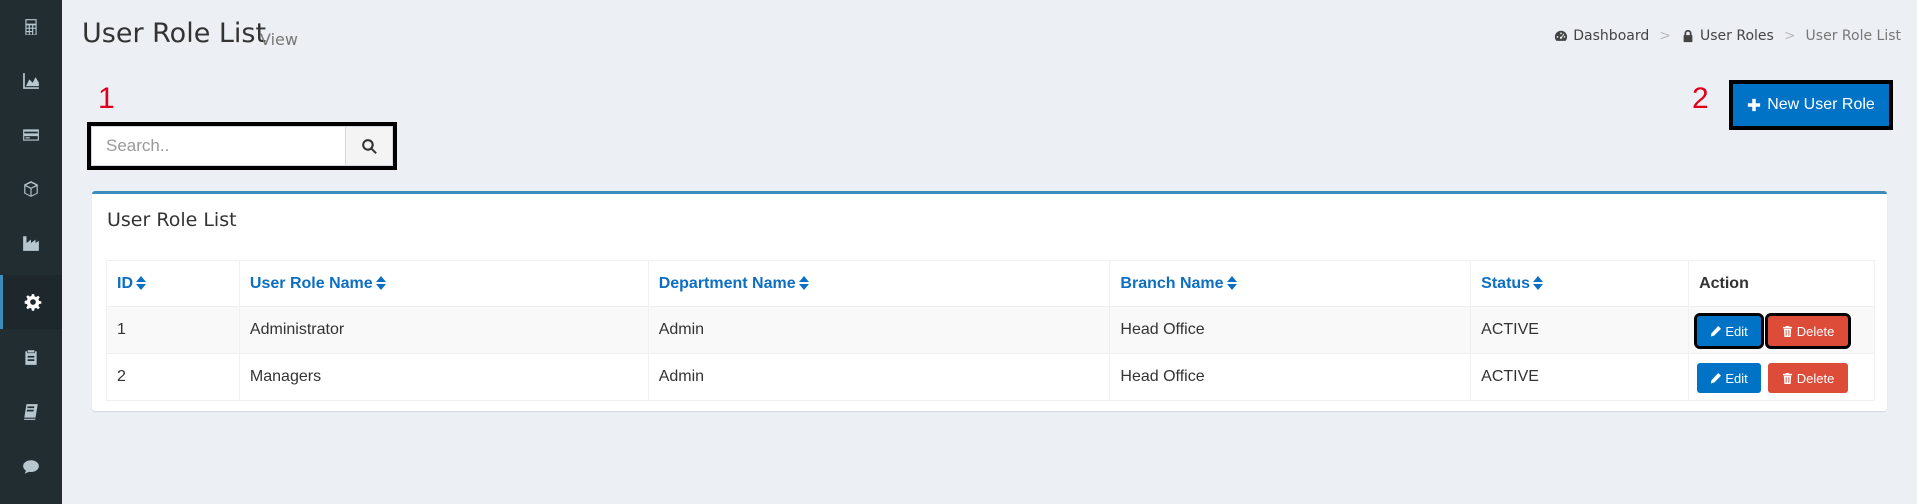 The height and width of the screenshot is (504, 1917). What do you see at coordinates (279, 39) in the screenshot?
I see `page-subtitle: View` at bounding box center [279, 39].